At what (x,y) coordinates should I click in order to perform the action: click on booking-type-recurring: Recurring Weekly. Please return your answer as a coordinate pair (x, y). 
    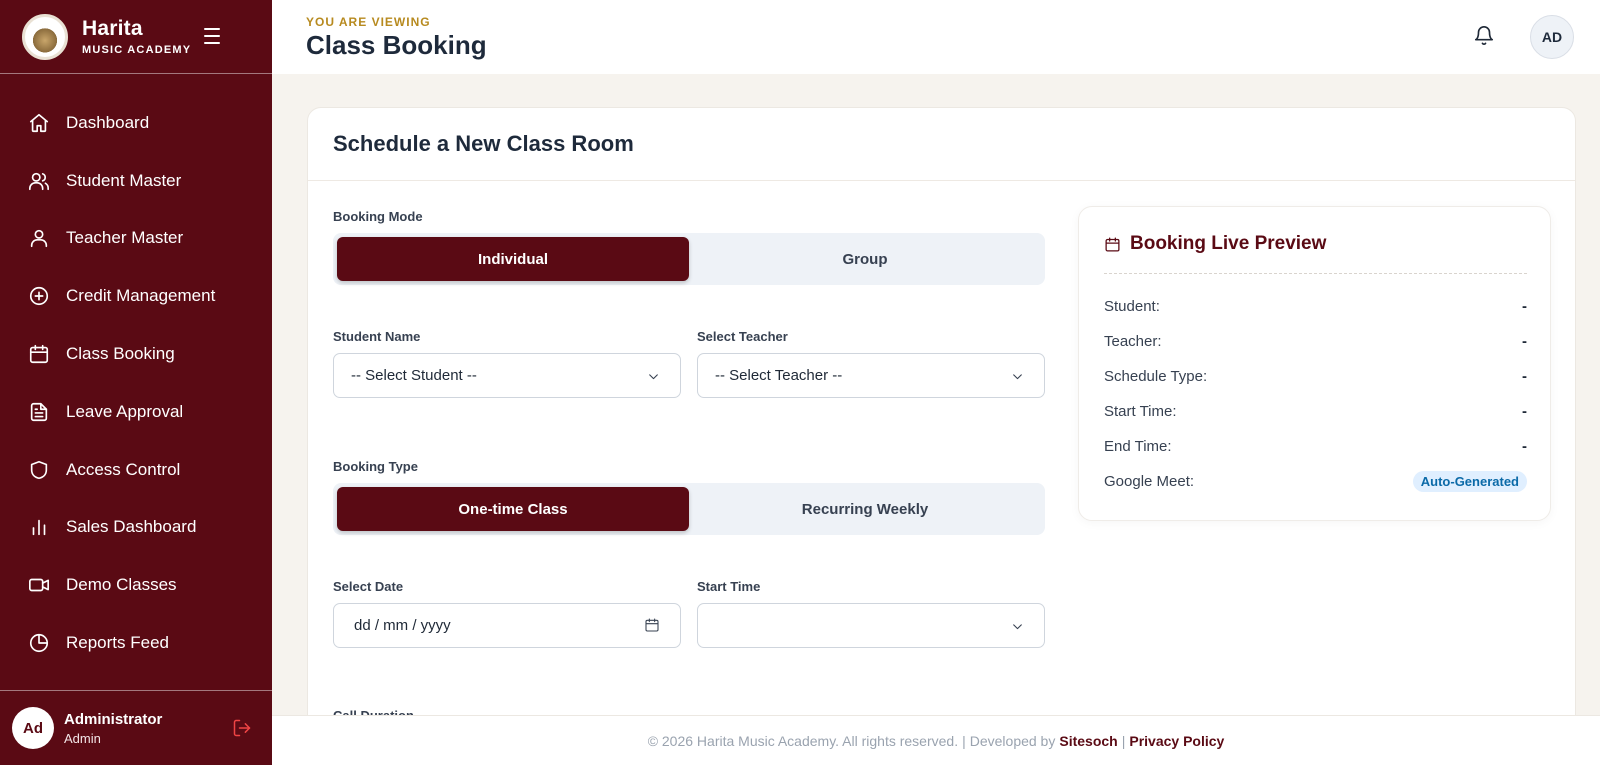
    Looking at the image, I should click on (865, 509).